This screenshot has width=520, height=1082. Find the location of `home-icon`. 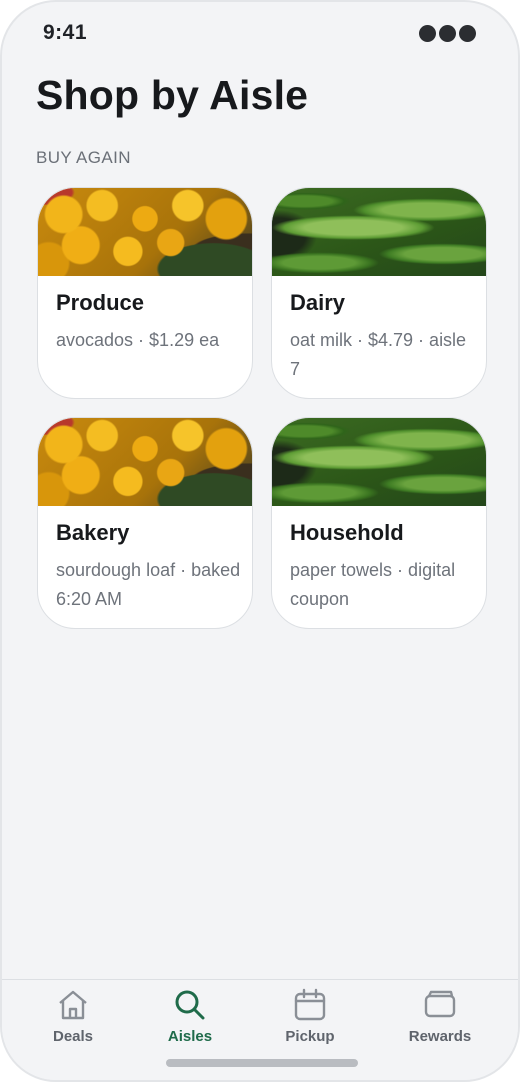

home-icon is located at coordinates (73, 1005).